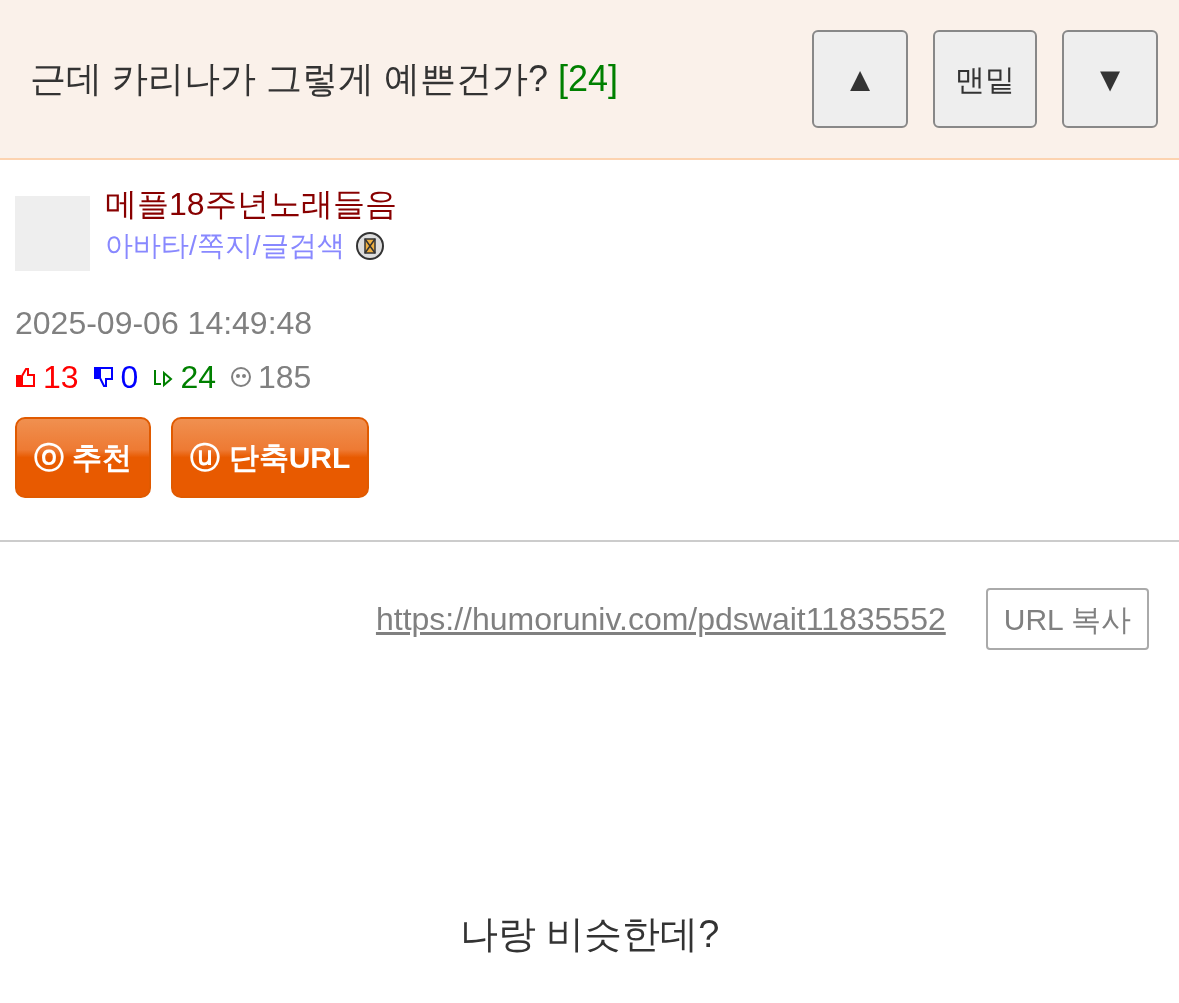 The image size is (1179, 1003). Describe the element at coordinates (251, 204) in the screenshot. I see `author-name: 메플18주년노래들음` at that location.